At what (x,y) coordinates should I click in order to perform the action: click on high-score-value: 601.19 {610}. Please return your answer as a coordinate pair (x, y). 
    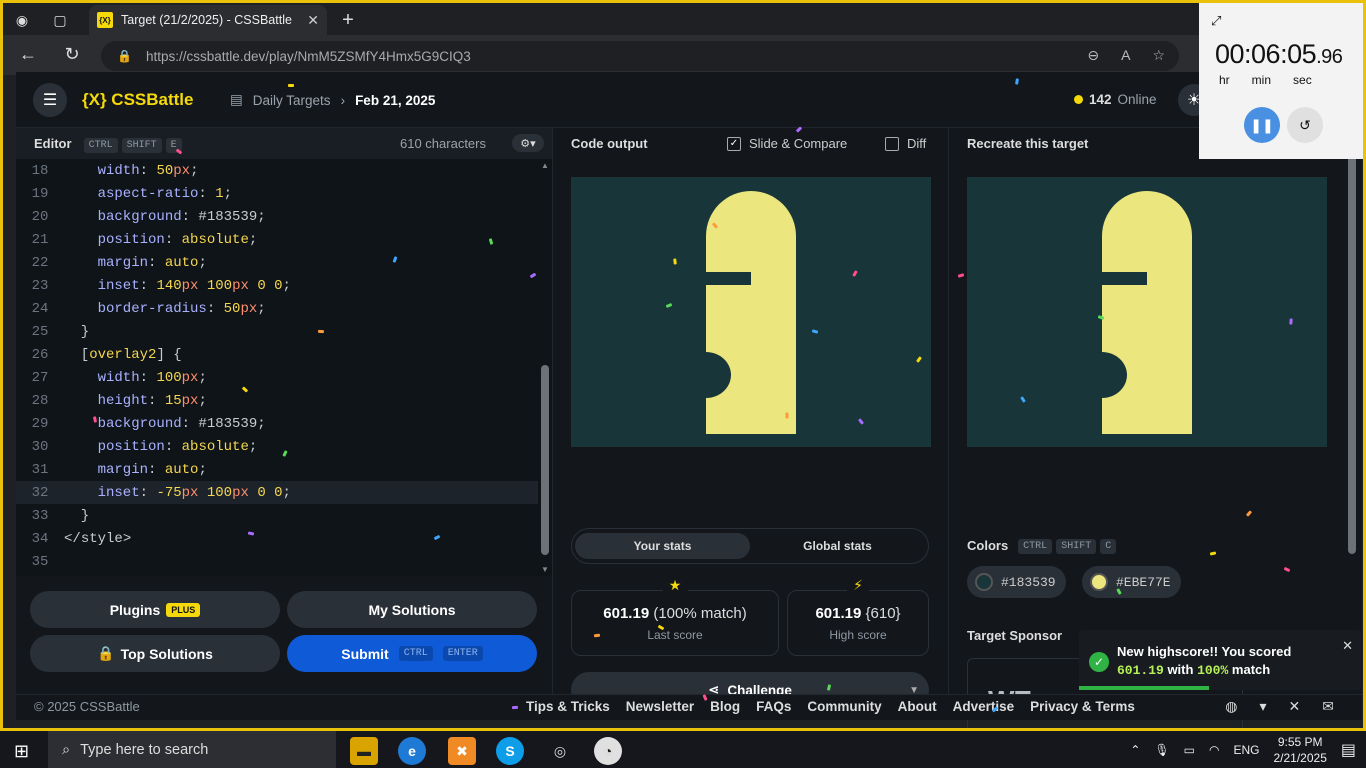
    Looking at the image, I should click on (858, 613).